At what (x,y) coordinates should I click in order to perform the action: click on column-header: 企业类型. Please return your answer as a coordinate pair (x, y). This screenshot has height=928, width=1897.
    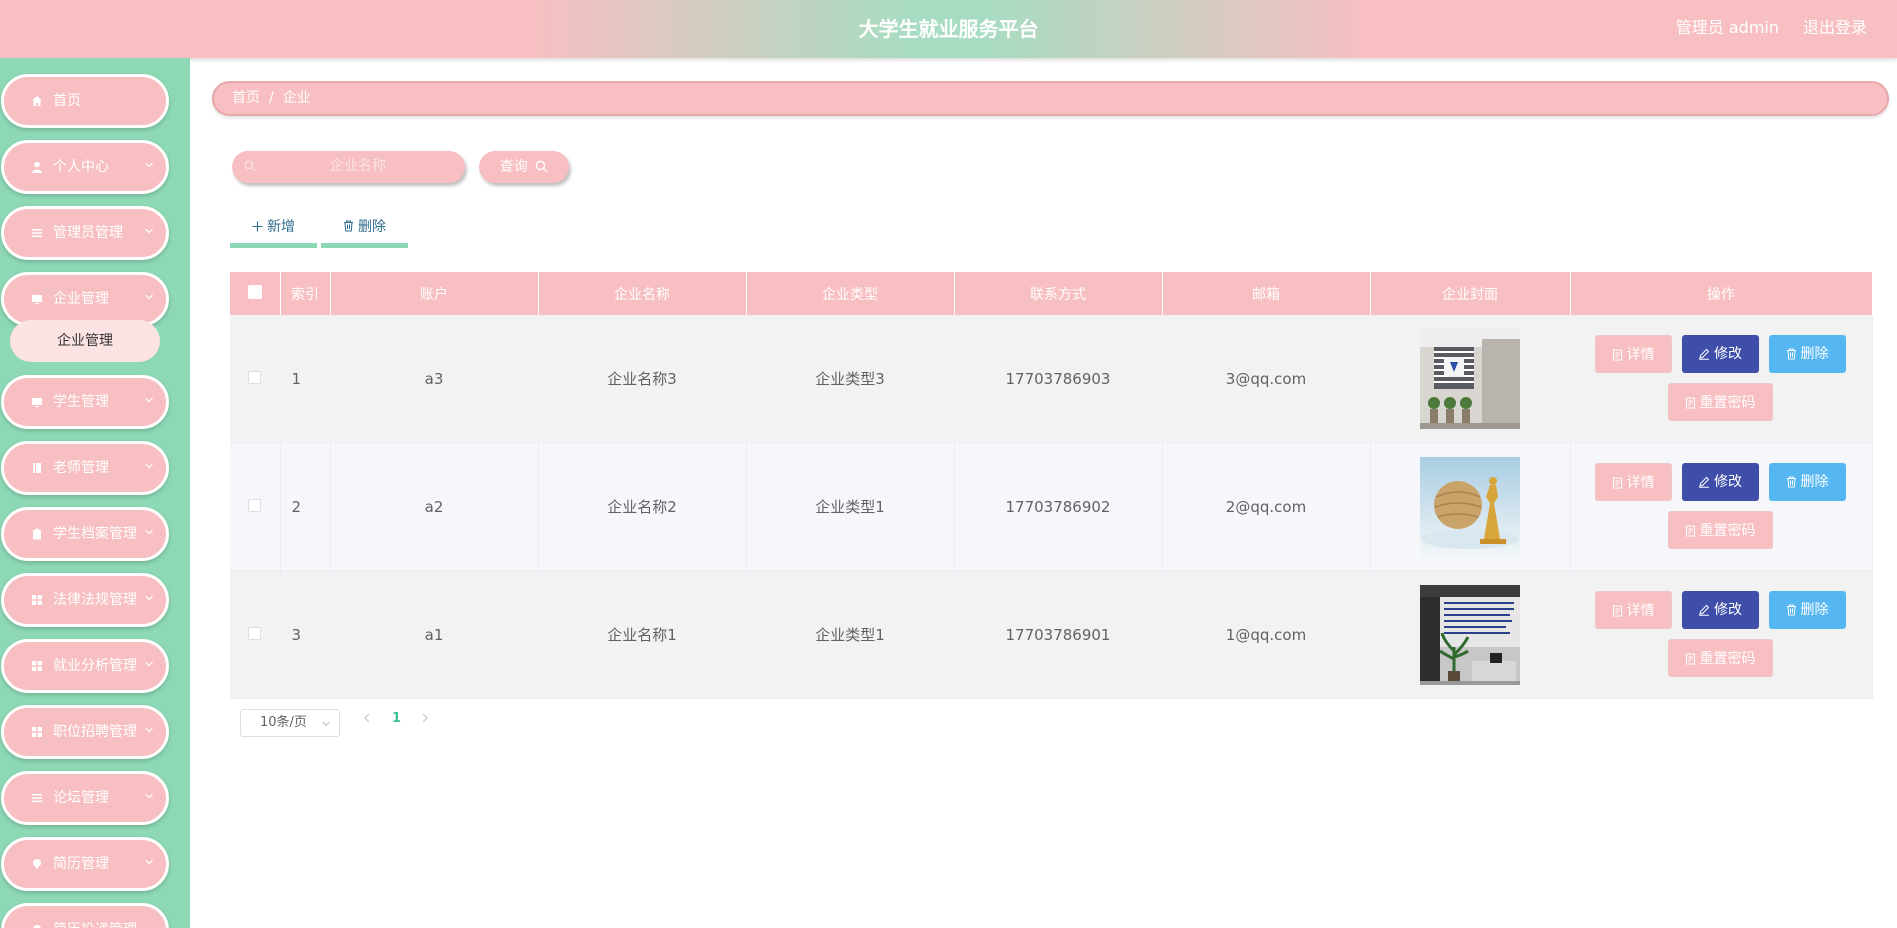
    Looking at the image, I should click on (850, 293).